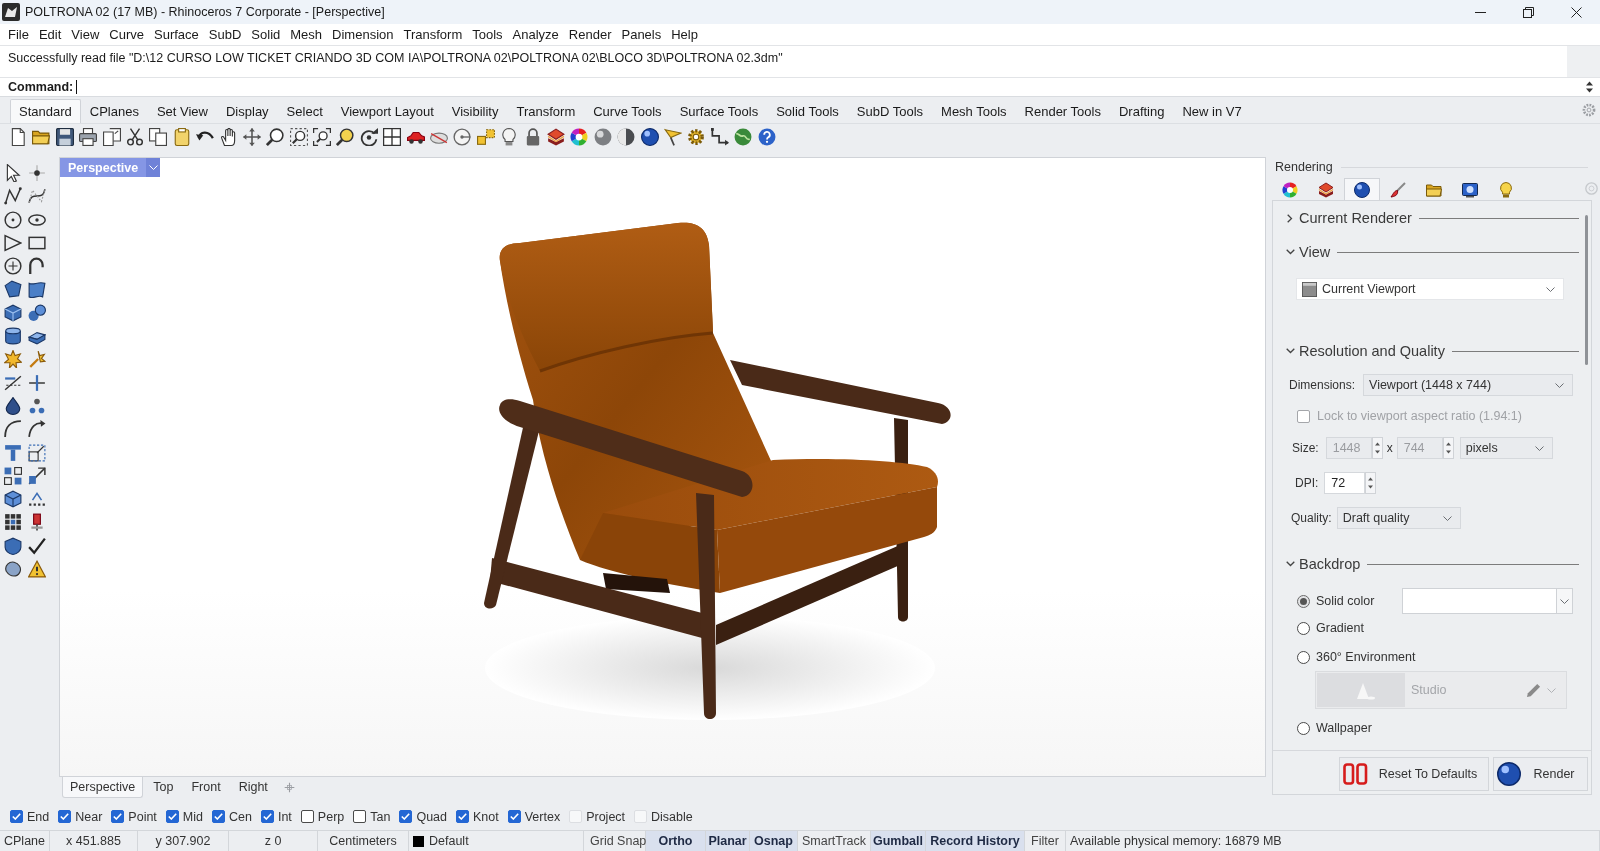  What do you see at coordinates (387, 111) in the screenshot?
I see `toolbar-tab: Viewport Layout` at bounding box center [387, 111].